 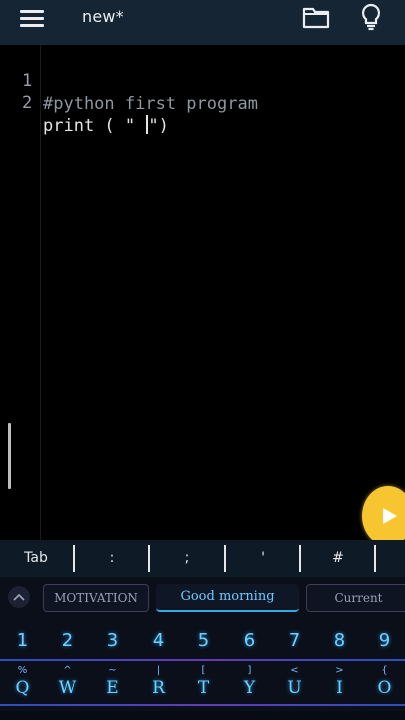 What do you see at coordinates (103, 16) in the screenshot?
I see `file-title: new*` at bounding box center [103, 16].